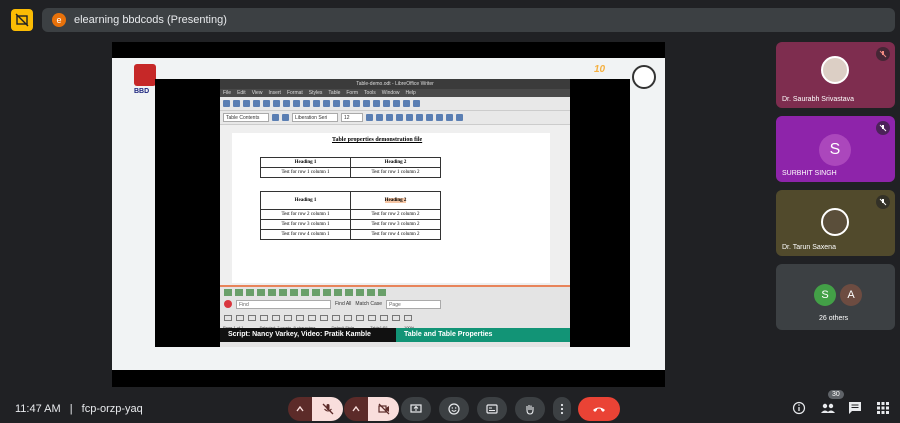 The width and height of the screenshot is (900, 423). I want to click on participant-name: SURBHIT SINGH, so click(809, 173).